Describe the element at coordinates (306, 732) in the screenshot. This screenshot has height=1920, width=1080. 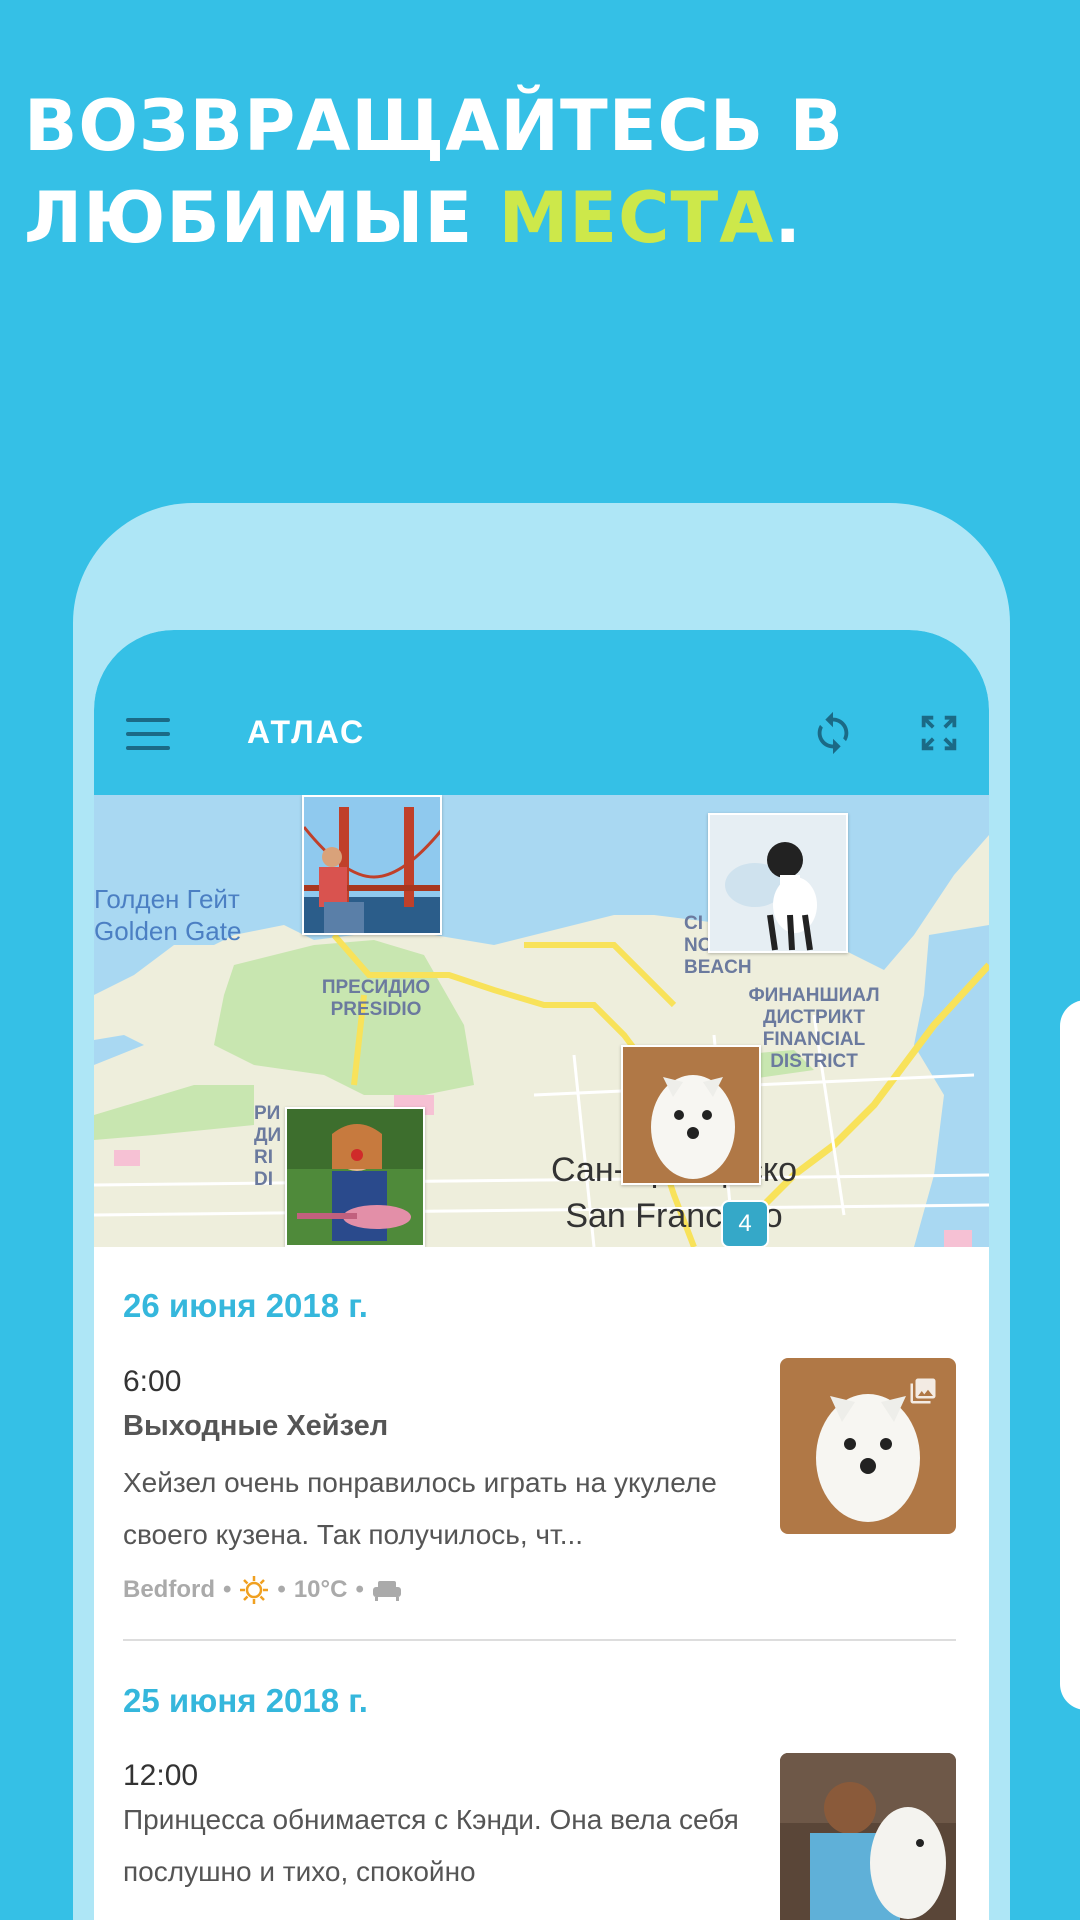
I see `app-title: АТЛАС` at that location.